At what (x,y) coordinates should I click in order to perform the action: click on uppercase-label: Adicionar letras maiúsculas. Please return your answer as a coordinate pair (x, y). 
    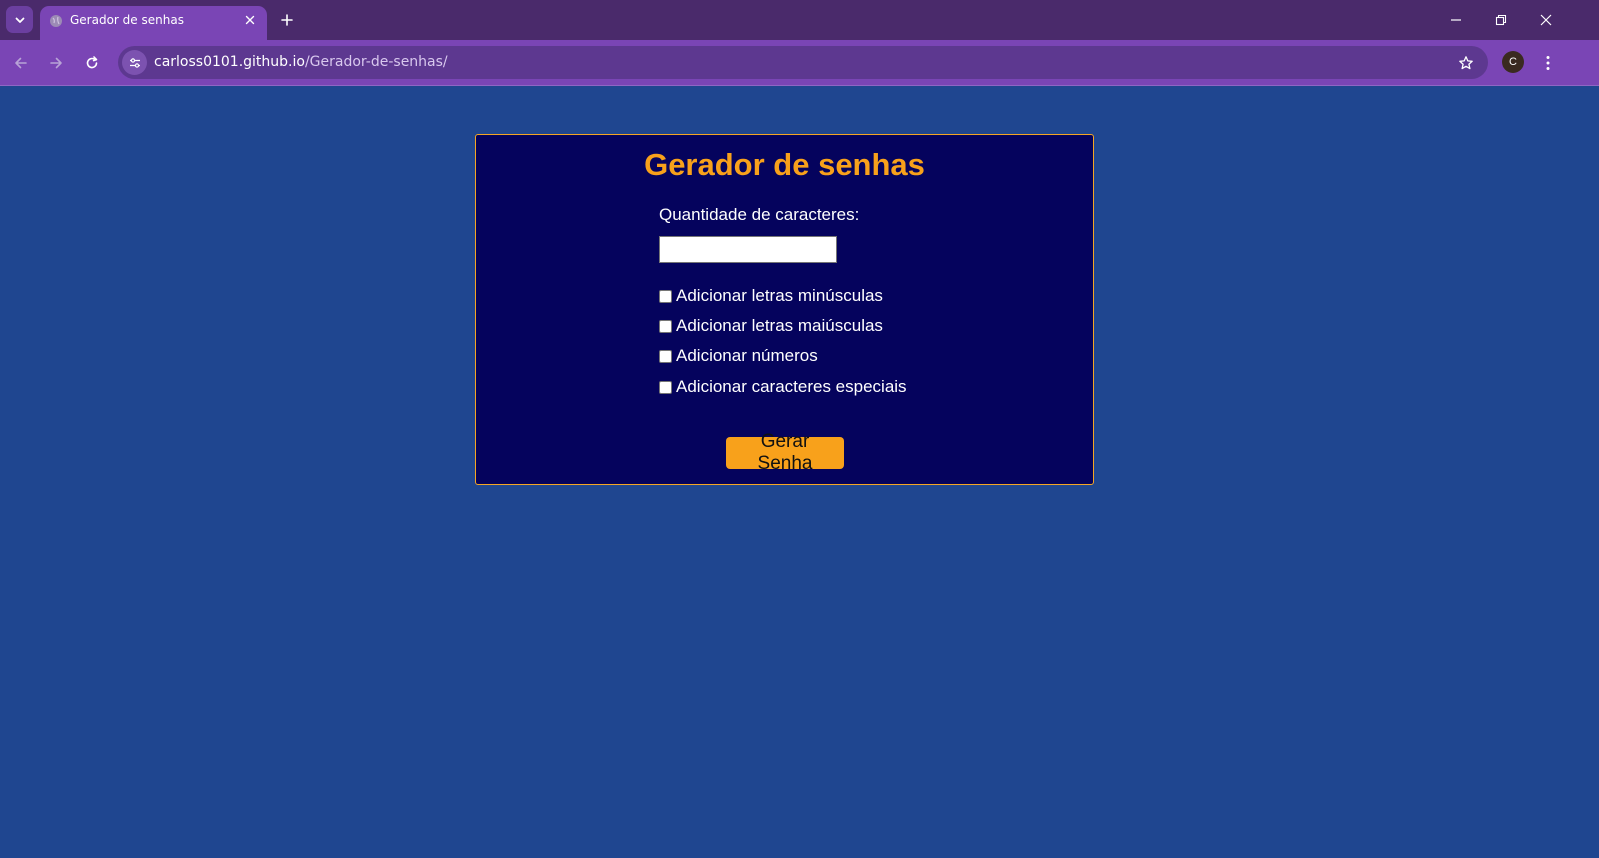
    Looking at the image, I should click on (779, 325).